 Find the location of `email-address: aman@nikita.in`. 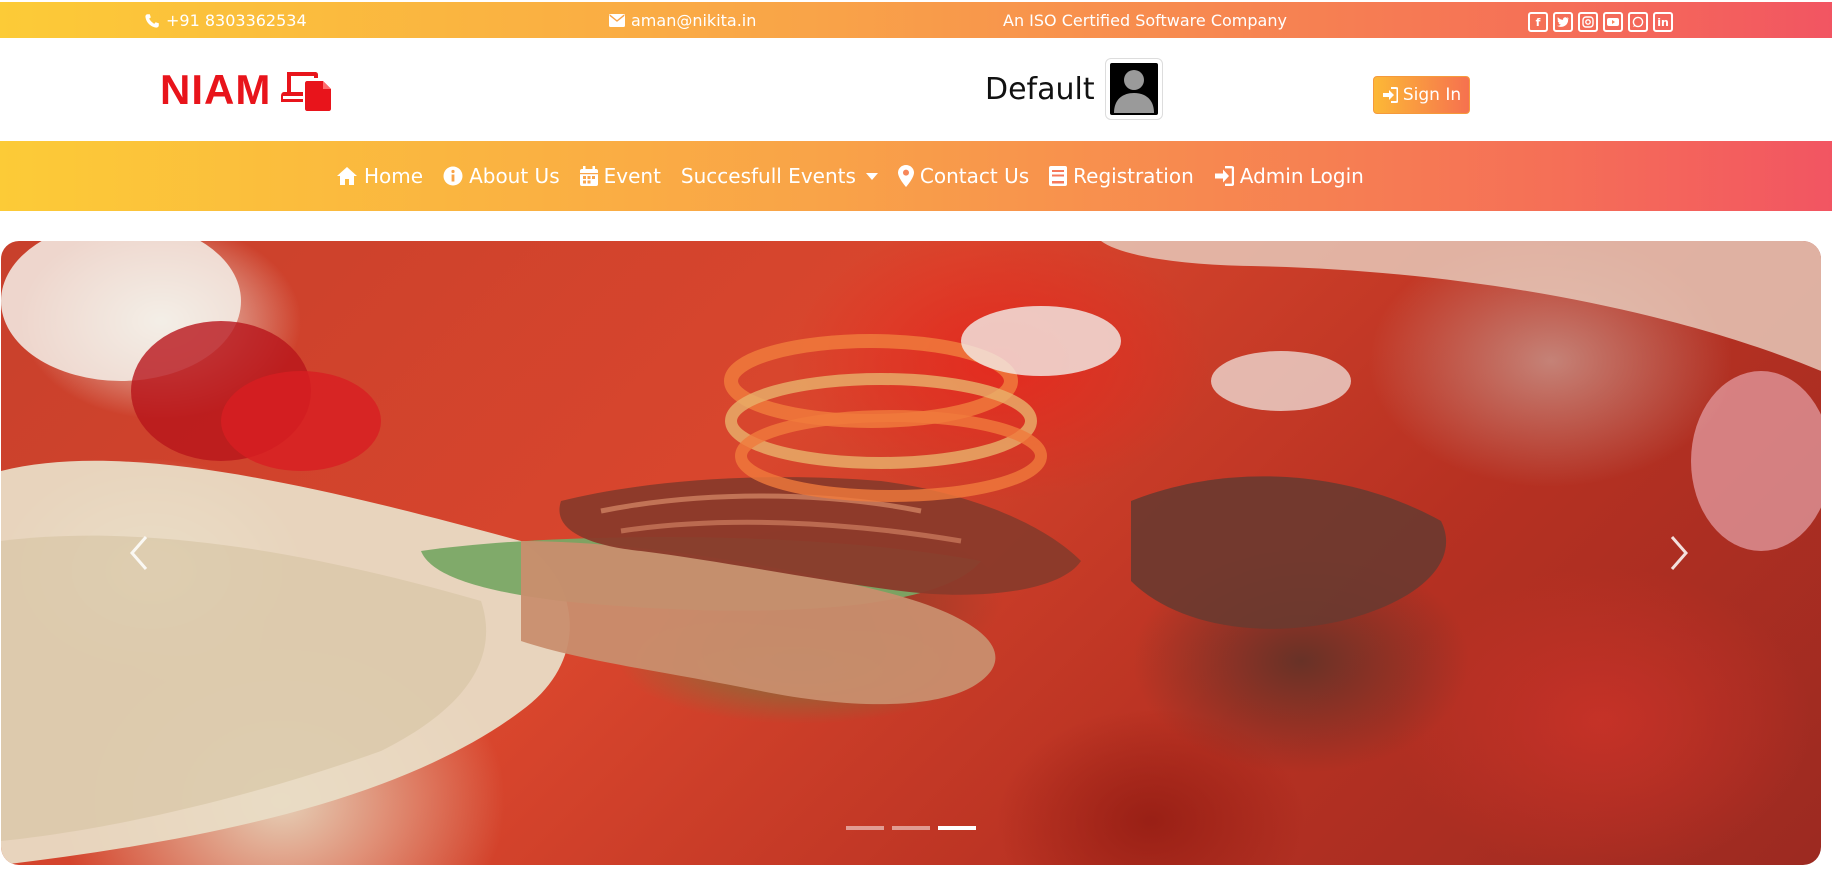

email-address: aman@nikita.in is located at coordinates (694, 20).